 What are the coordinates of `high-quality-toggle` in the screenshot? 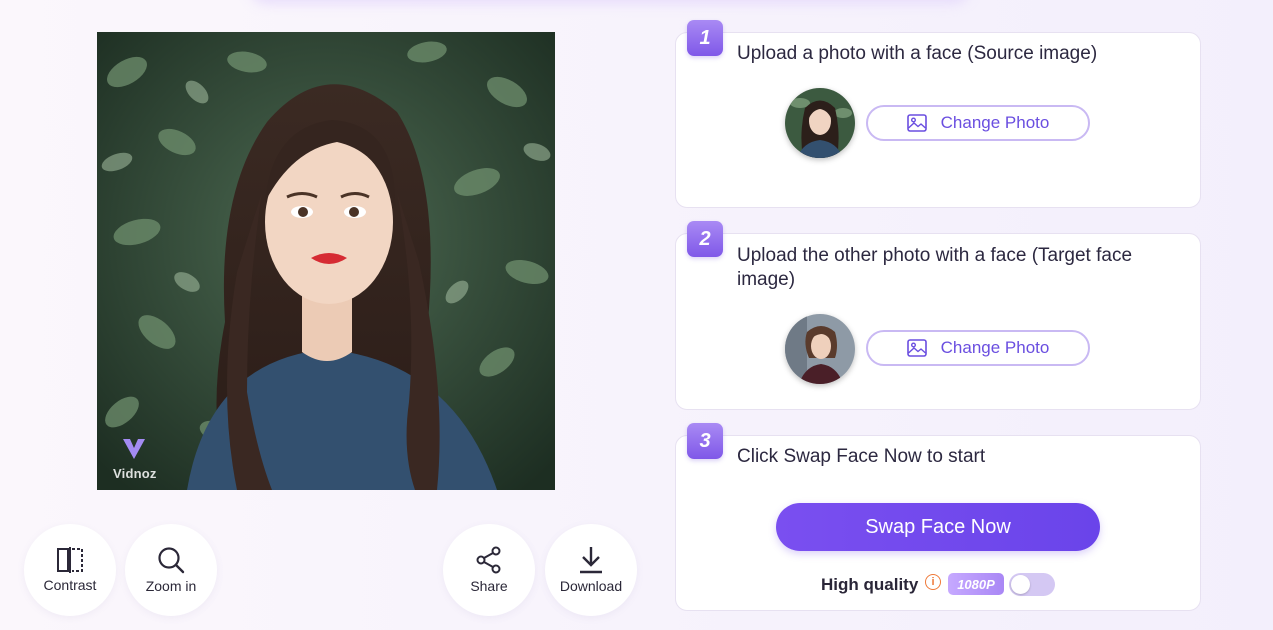 It's located at (1032, 584).